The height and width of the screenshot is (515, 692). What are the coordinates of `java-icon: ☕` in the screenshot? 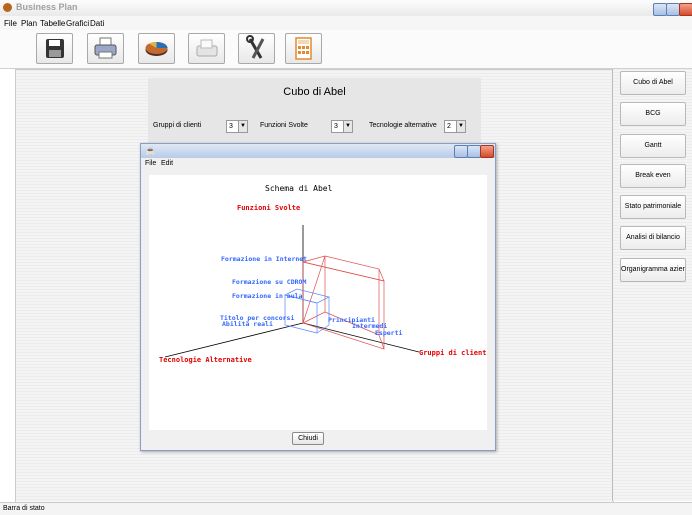 It's located at (151, 151).